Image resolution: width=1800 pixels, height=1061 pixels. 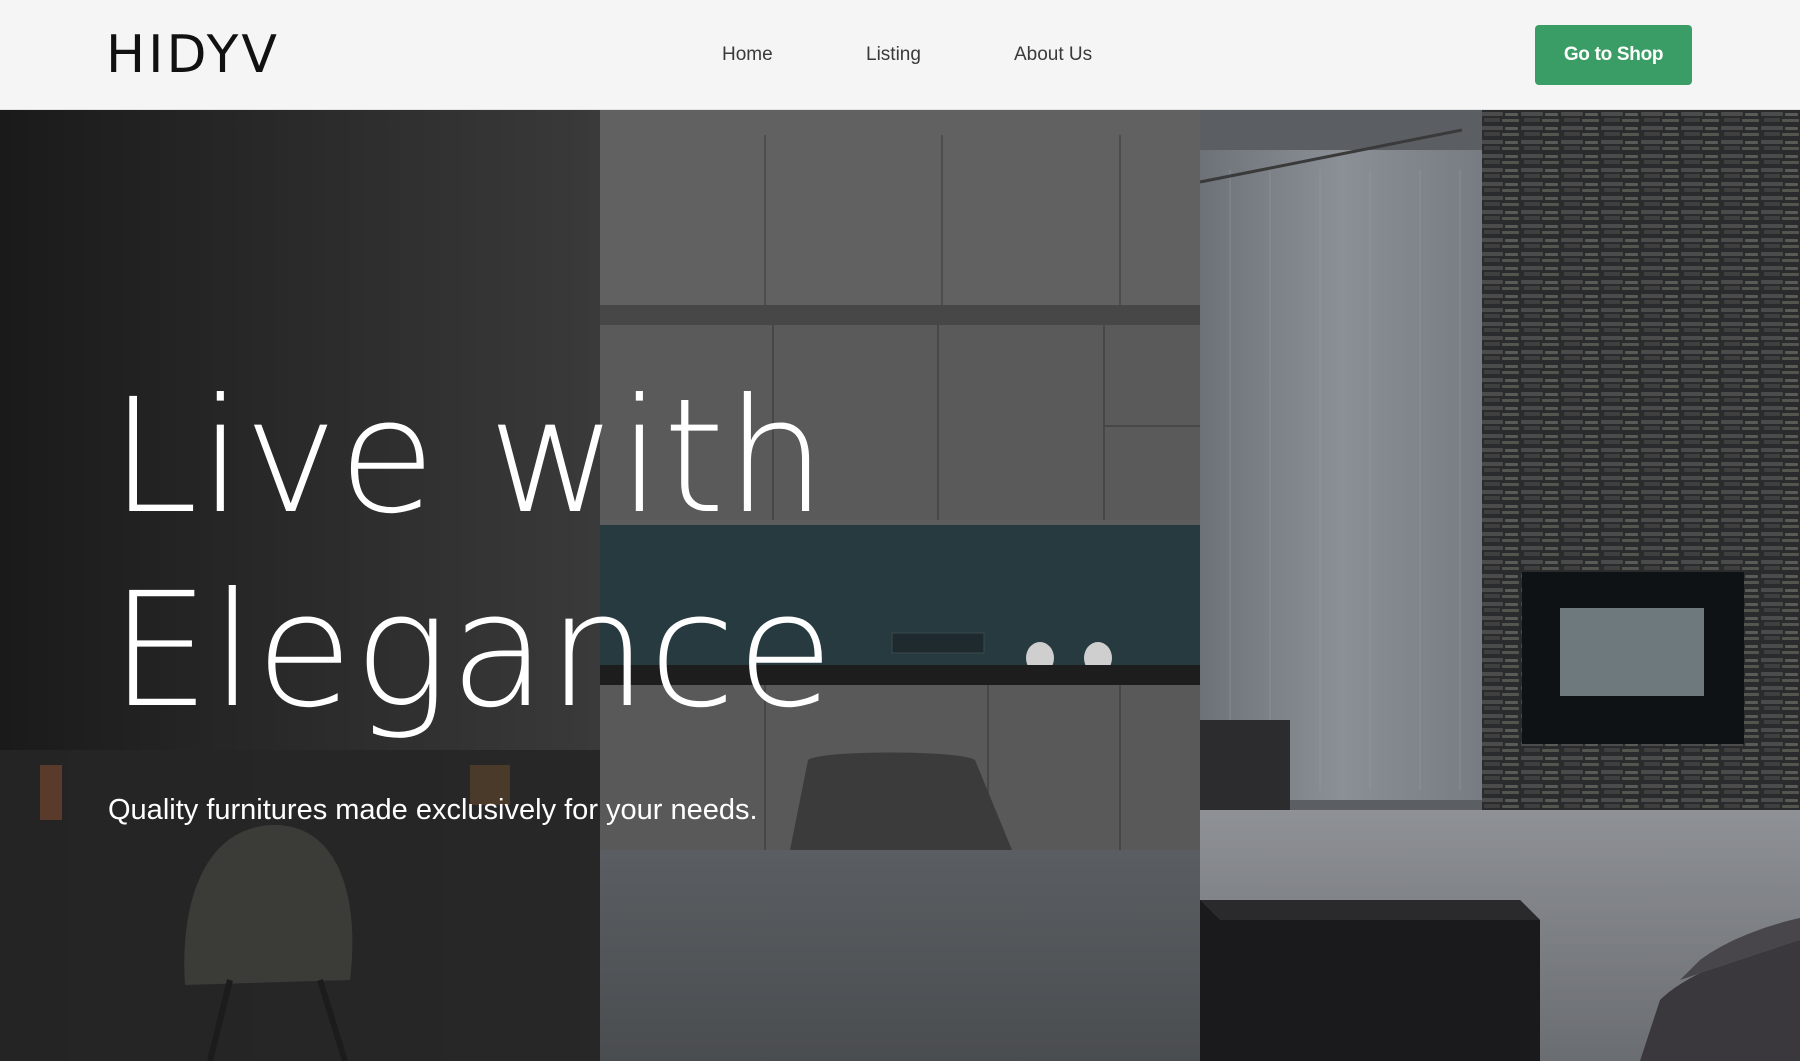 I want to click on nav-link-about-us: About Us, so click(x=1053, y=55).